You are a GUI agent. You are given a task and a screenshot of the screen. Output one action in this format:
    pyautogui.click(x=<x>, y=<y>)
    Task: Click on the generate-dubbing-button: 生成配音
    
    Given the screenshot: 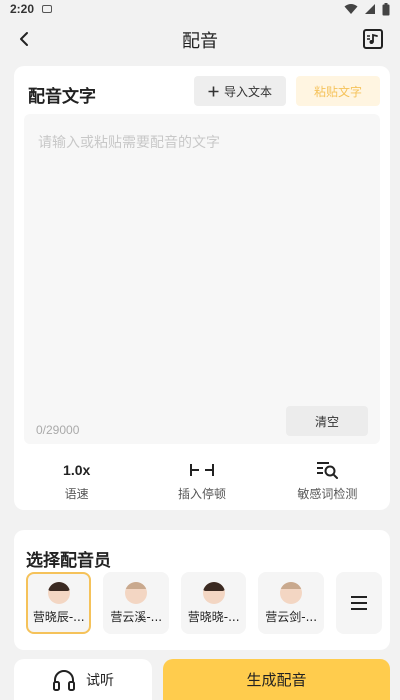 What is the action you would take?
    pyautogui.click(x=276, y=679)
    